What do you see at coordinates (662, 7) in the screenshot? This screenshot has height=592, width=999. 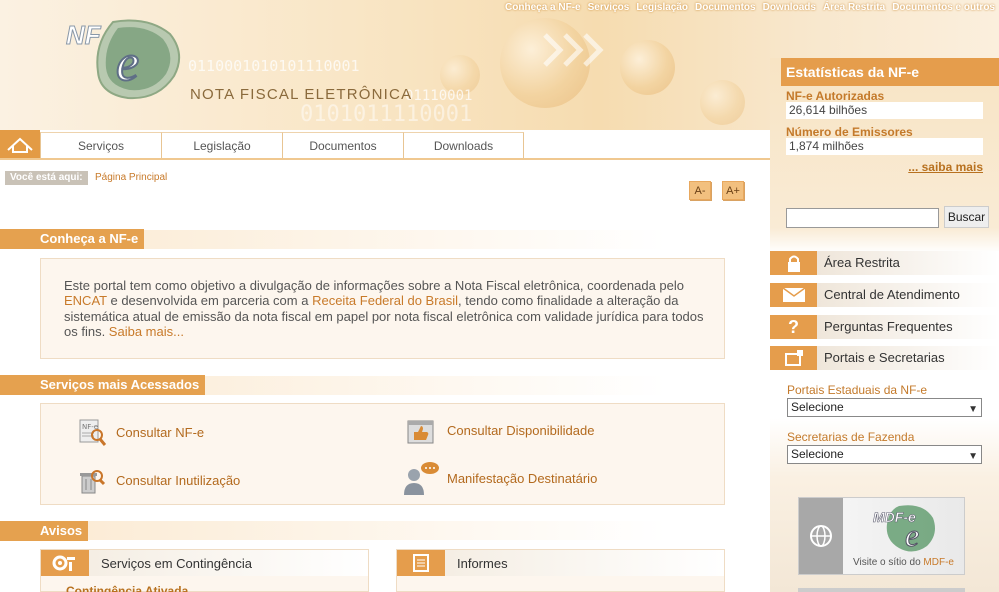 I see `topnav-legislacao: Legislação` at bounding box center [662, 7].